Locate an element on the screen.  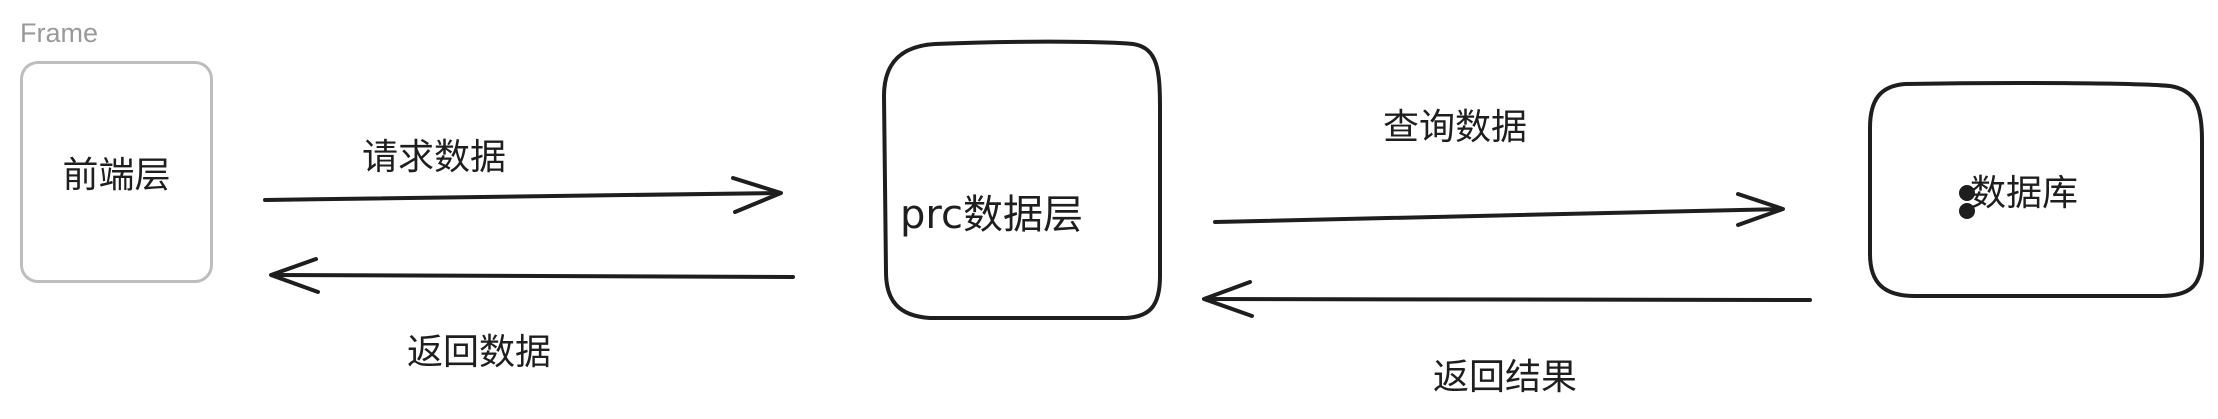
edge-label-return-result: 返回结果 is located at coordinates (1505, 377).